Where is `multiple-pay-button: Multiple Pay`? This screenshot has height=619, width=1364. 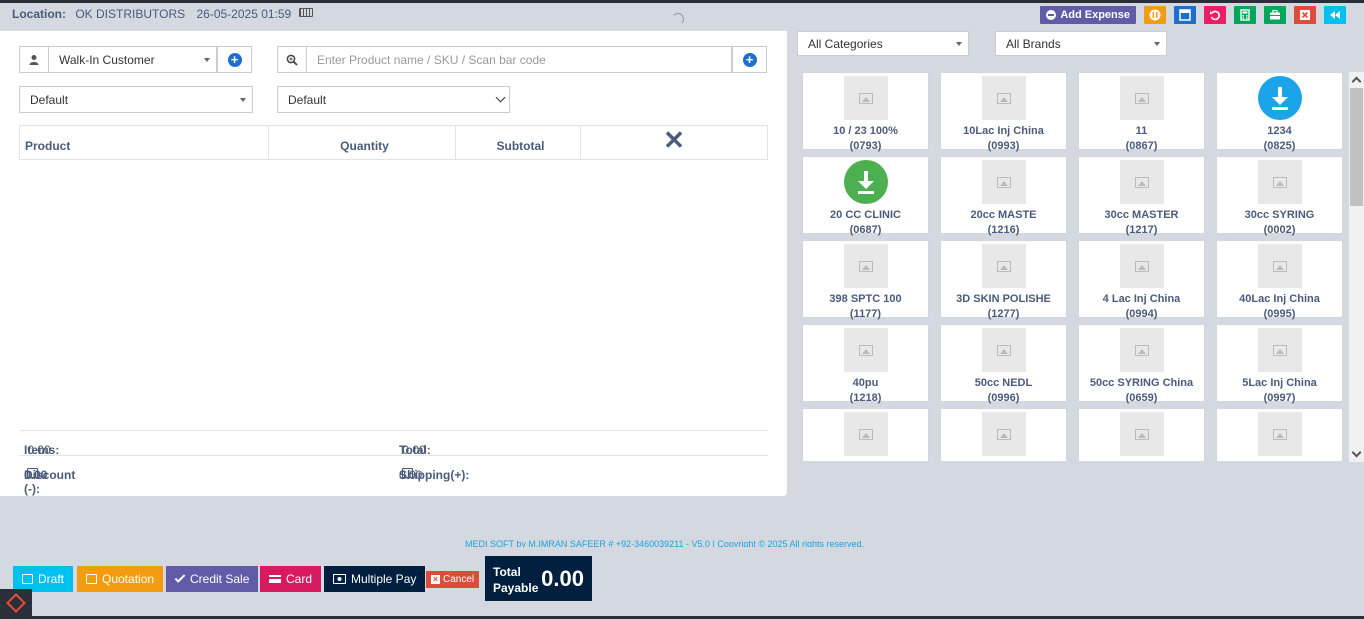 multiple-pay-button: Multiple Pay is located at coordinates (375, 579).